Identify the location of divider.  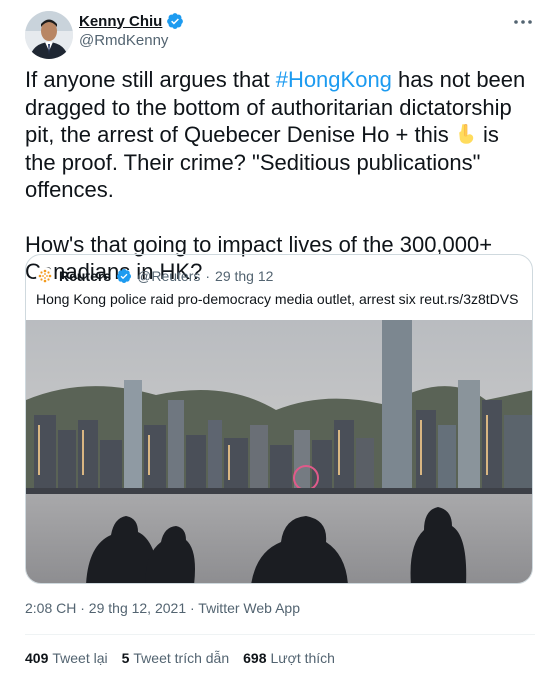
(280, 634).